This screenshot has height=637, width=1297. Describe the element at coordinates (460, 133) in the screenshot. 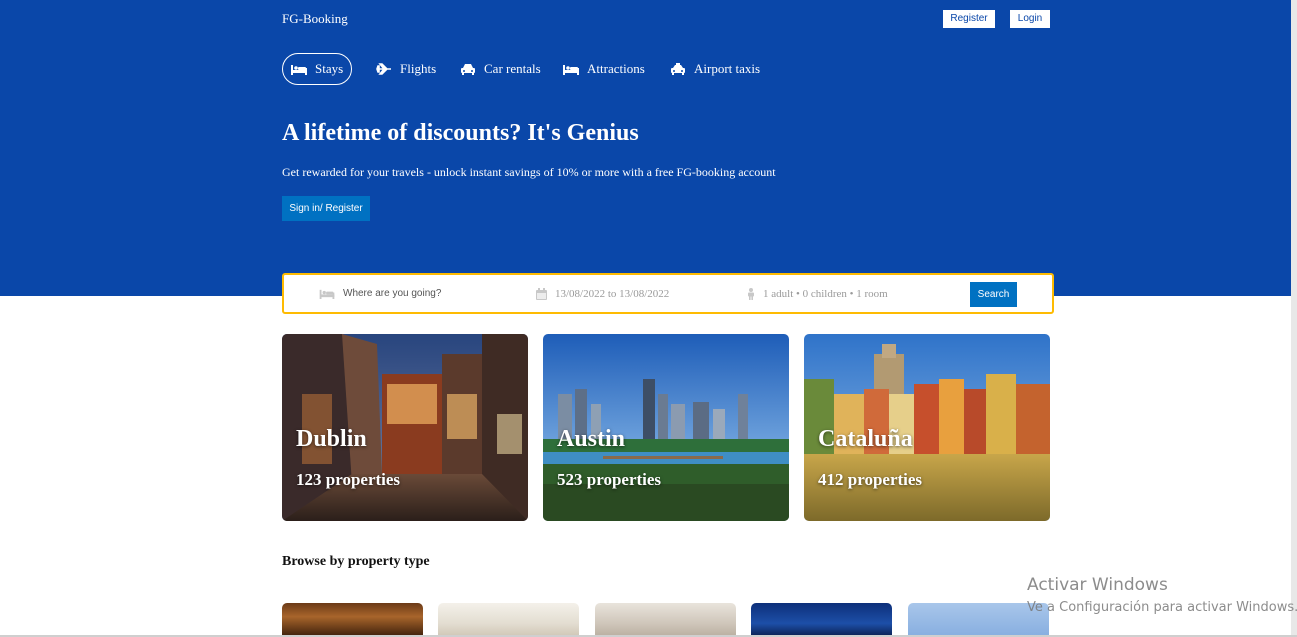

I see `hero-title: A lifetime of discounts? It's Genius` at that location.